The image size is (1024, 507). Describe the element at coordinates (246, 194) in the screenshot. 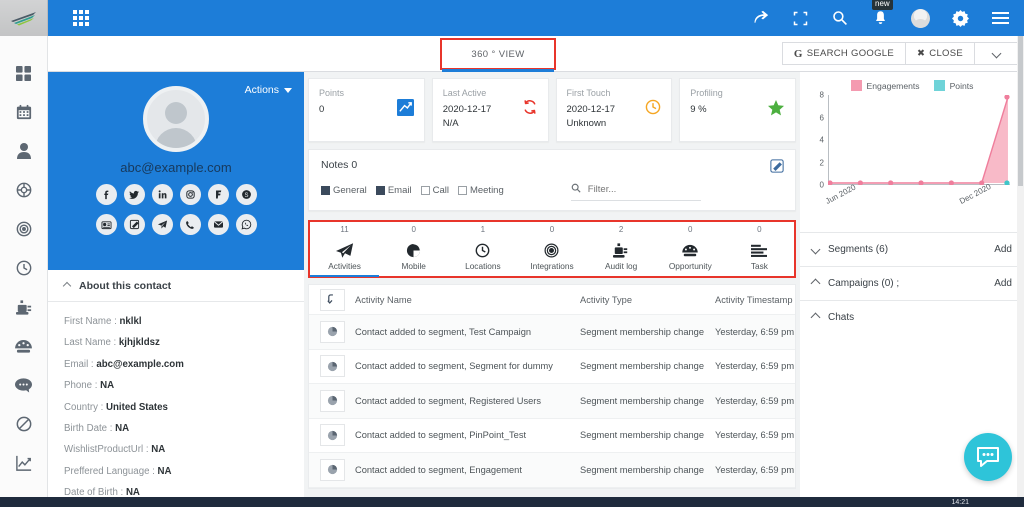

I see `skype-icon: S` at that location.